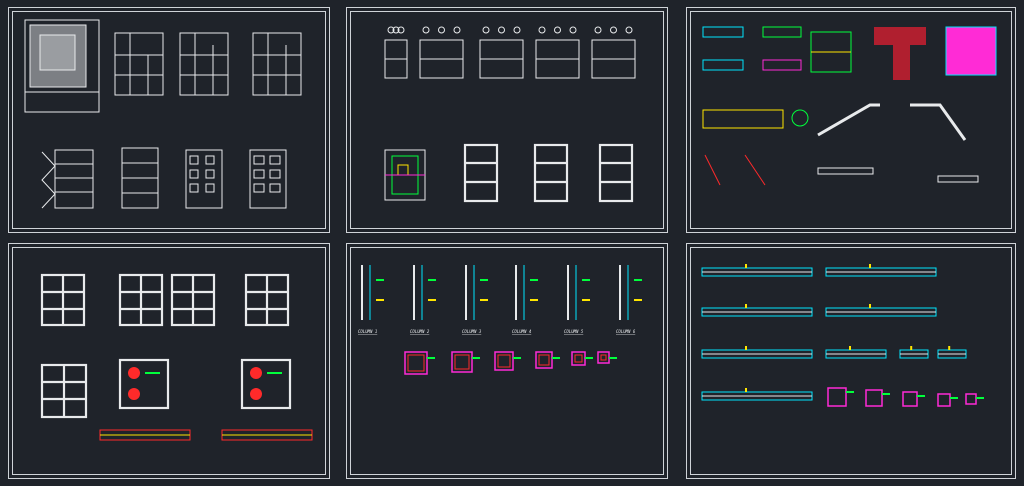  I want to click on column-sections, so click(510, 363).